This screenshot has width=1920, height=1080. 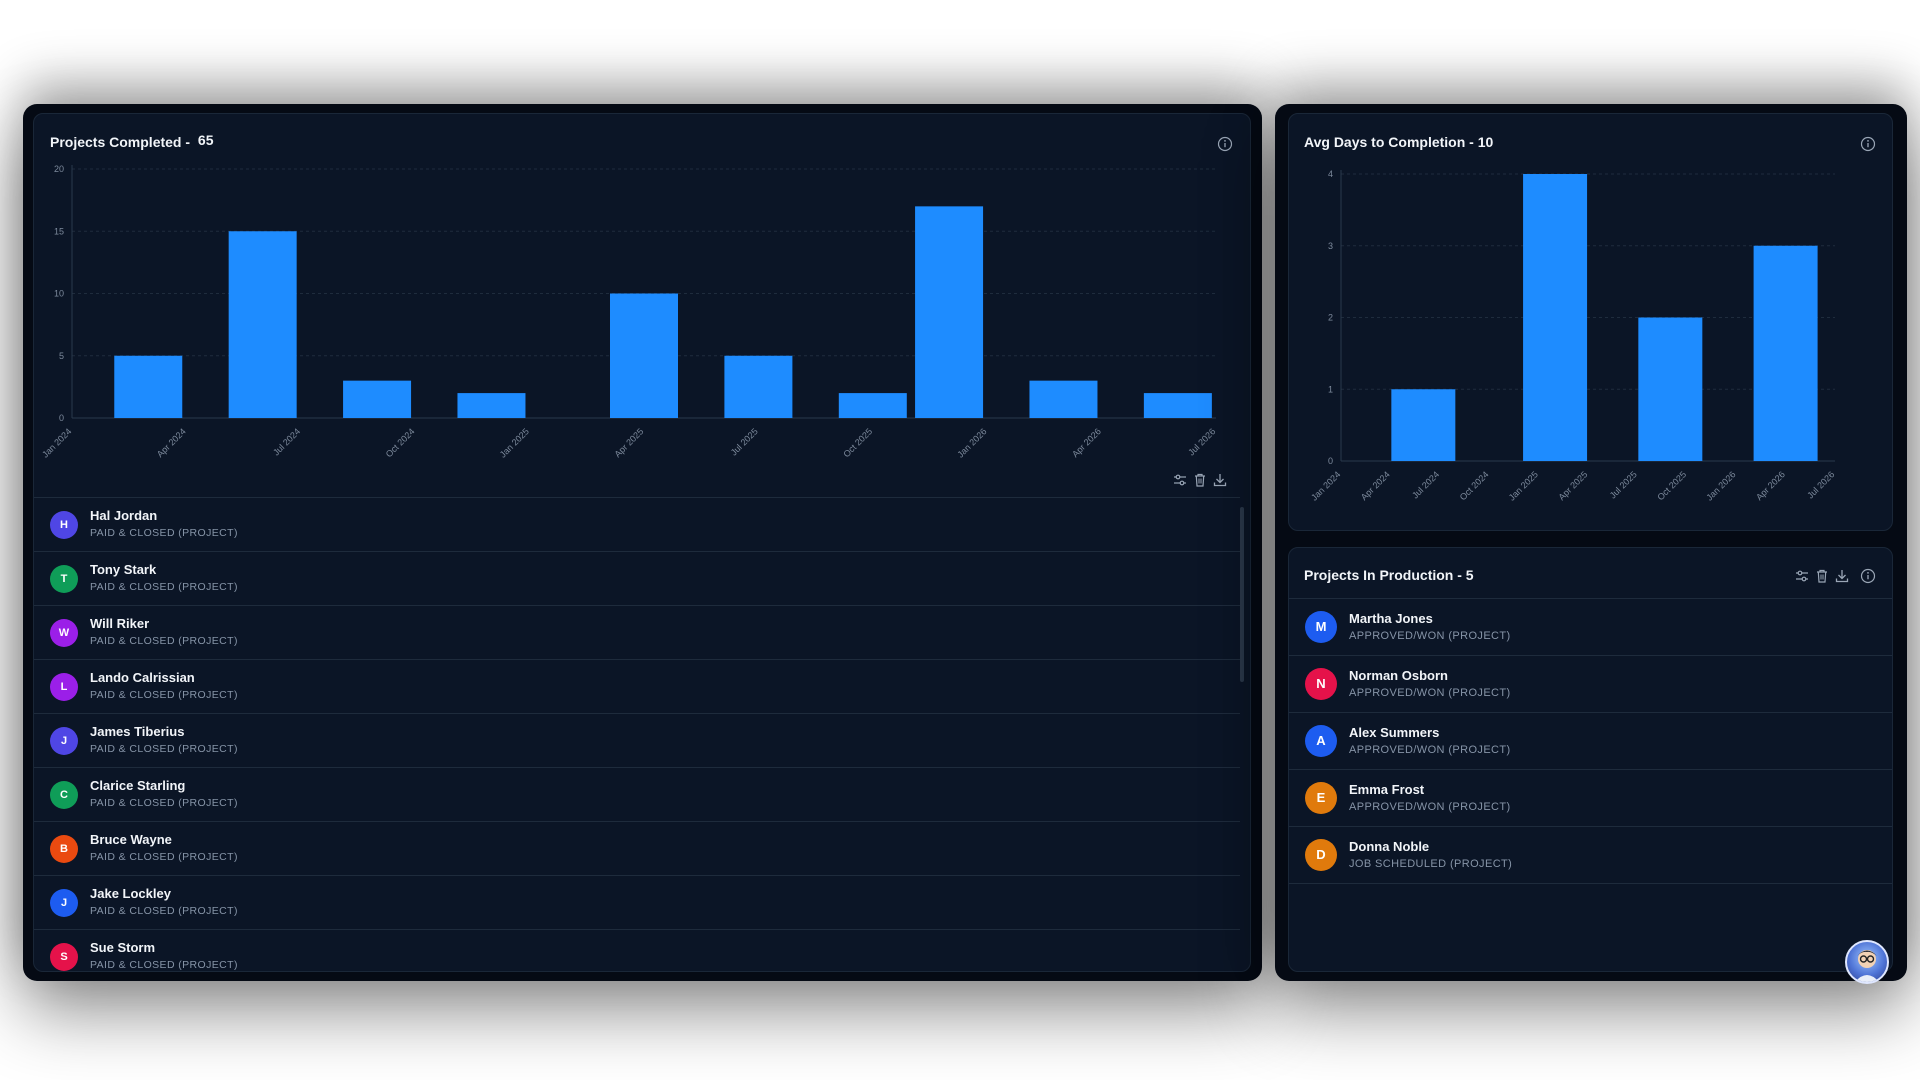 I want to click on avatar: D, so click(x=1321, y=855).